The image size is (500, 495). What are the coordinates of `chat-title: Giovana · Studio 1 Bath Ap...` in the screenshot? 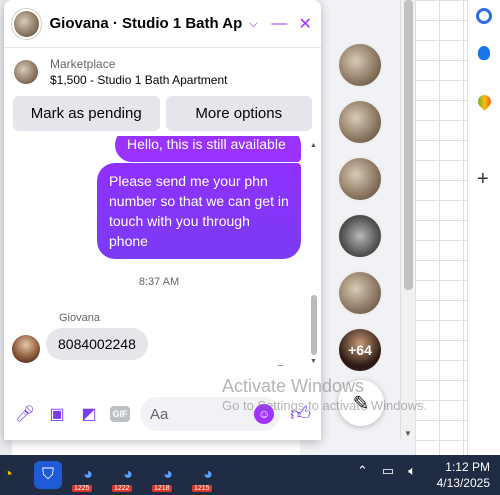 It's located at (145, 23).